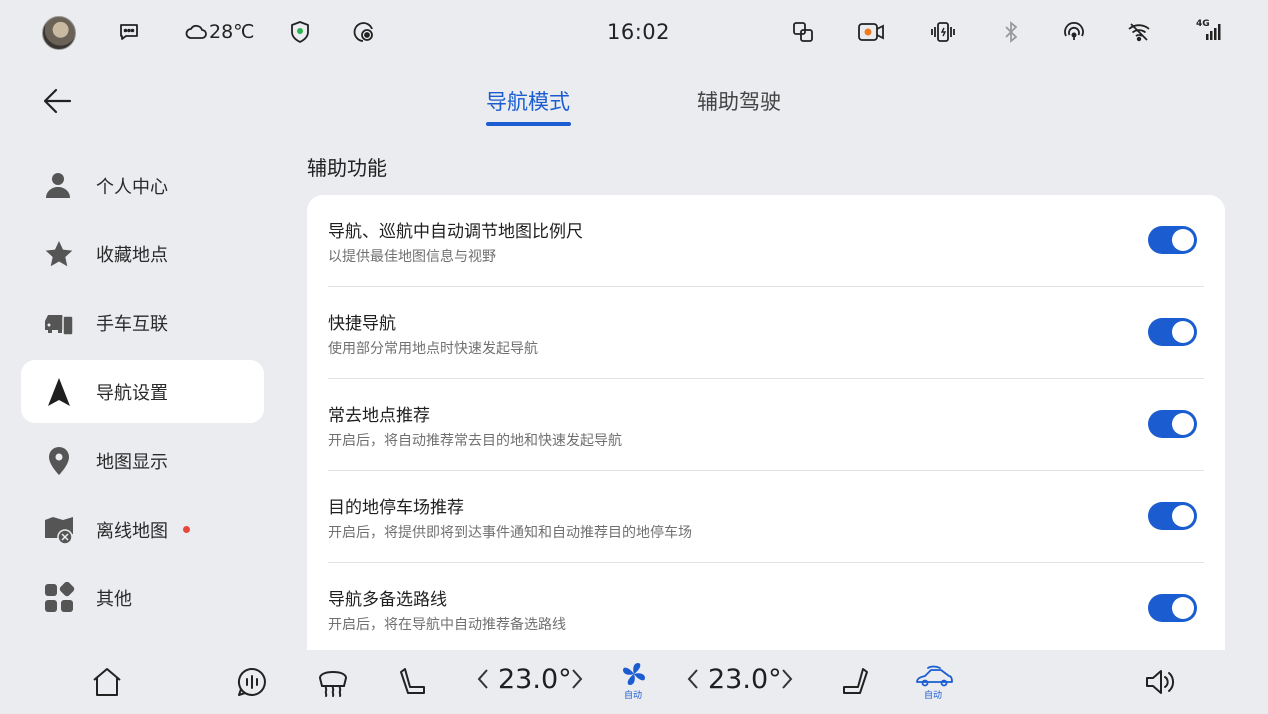  I want to click on parking-toggle, so click(1172, 516).